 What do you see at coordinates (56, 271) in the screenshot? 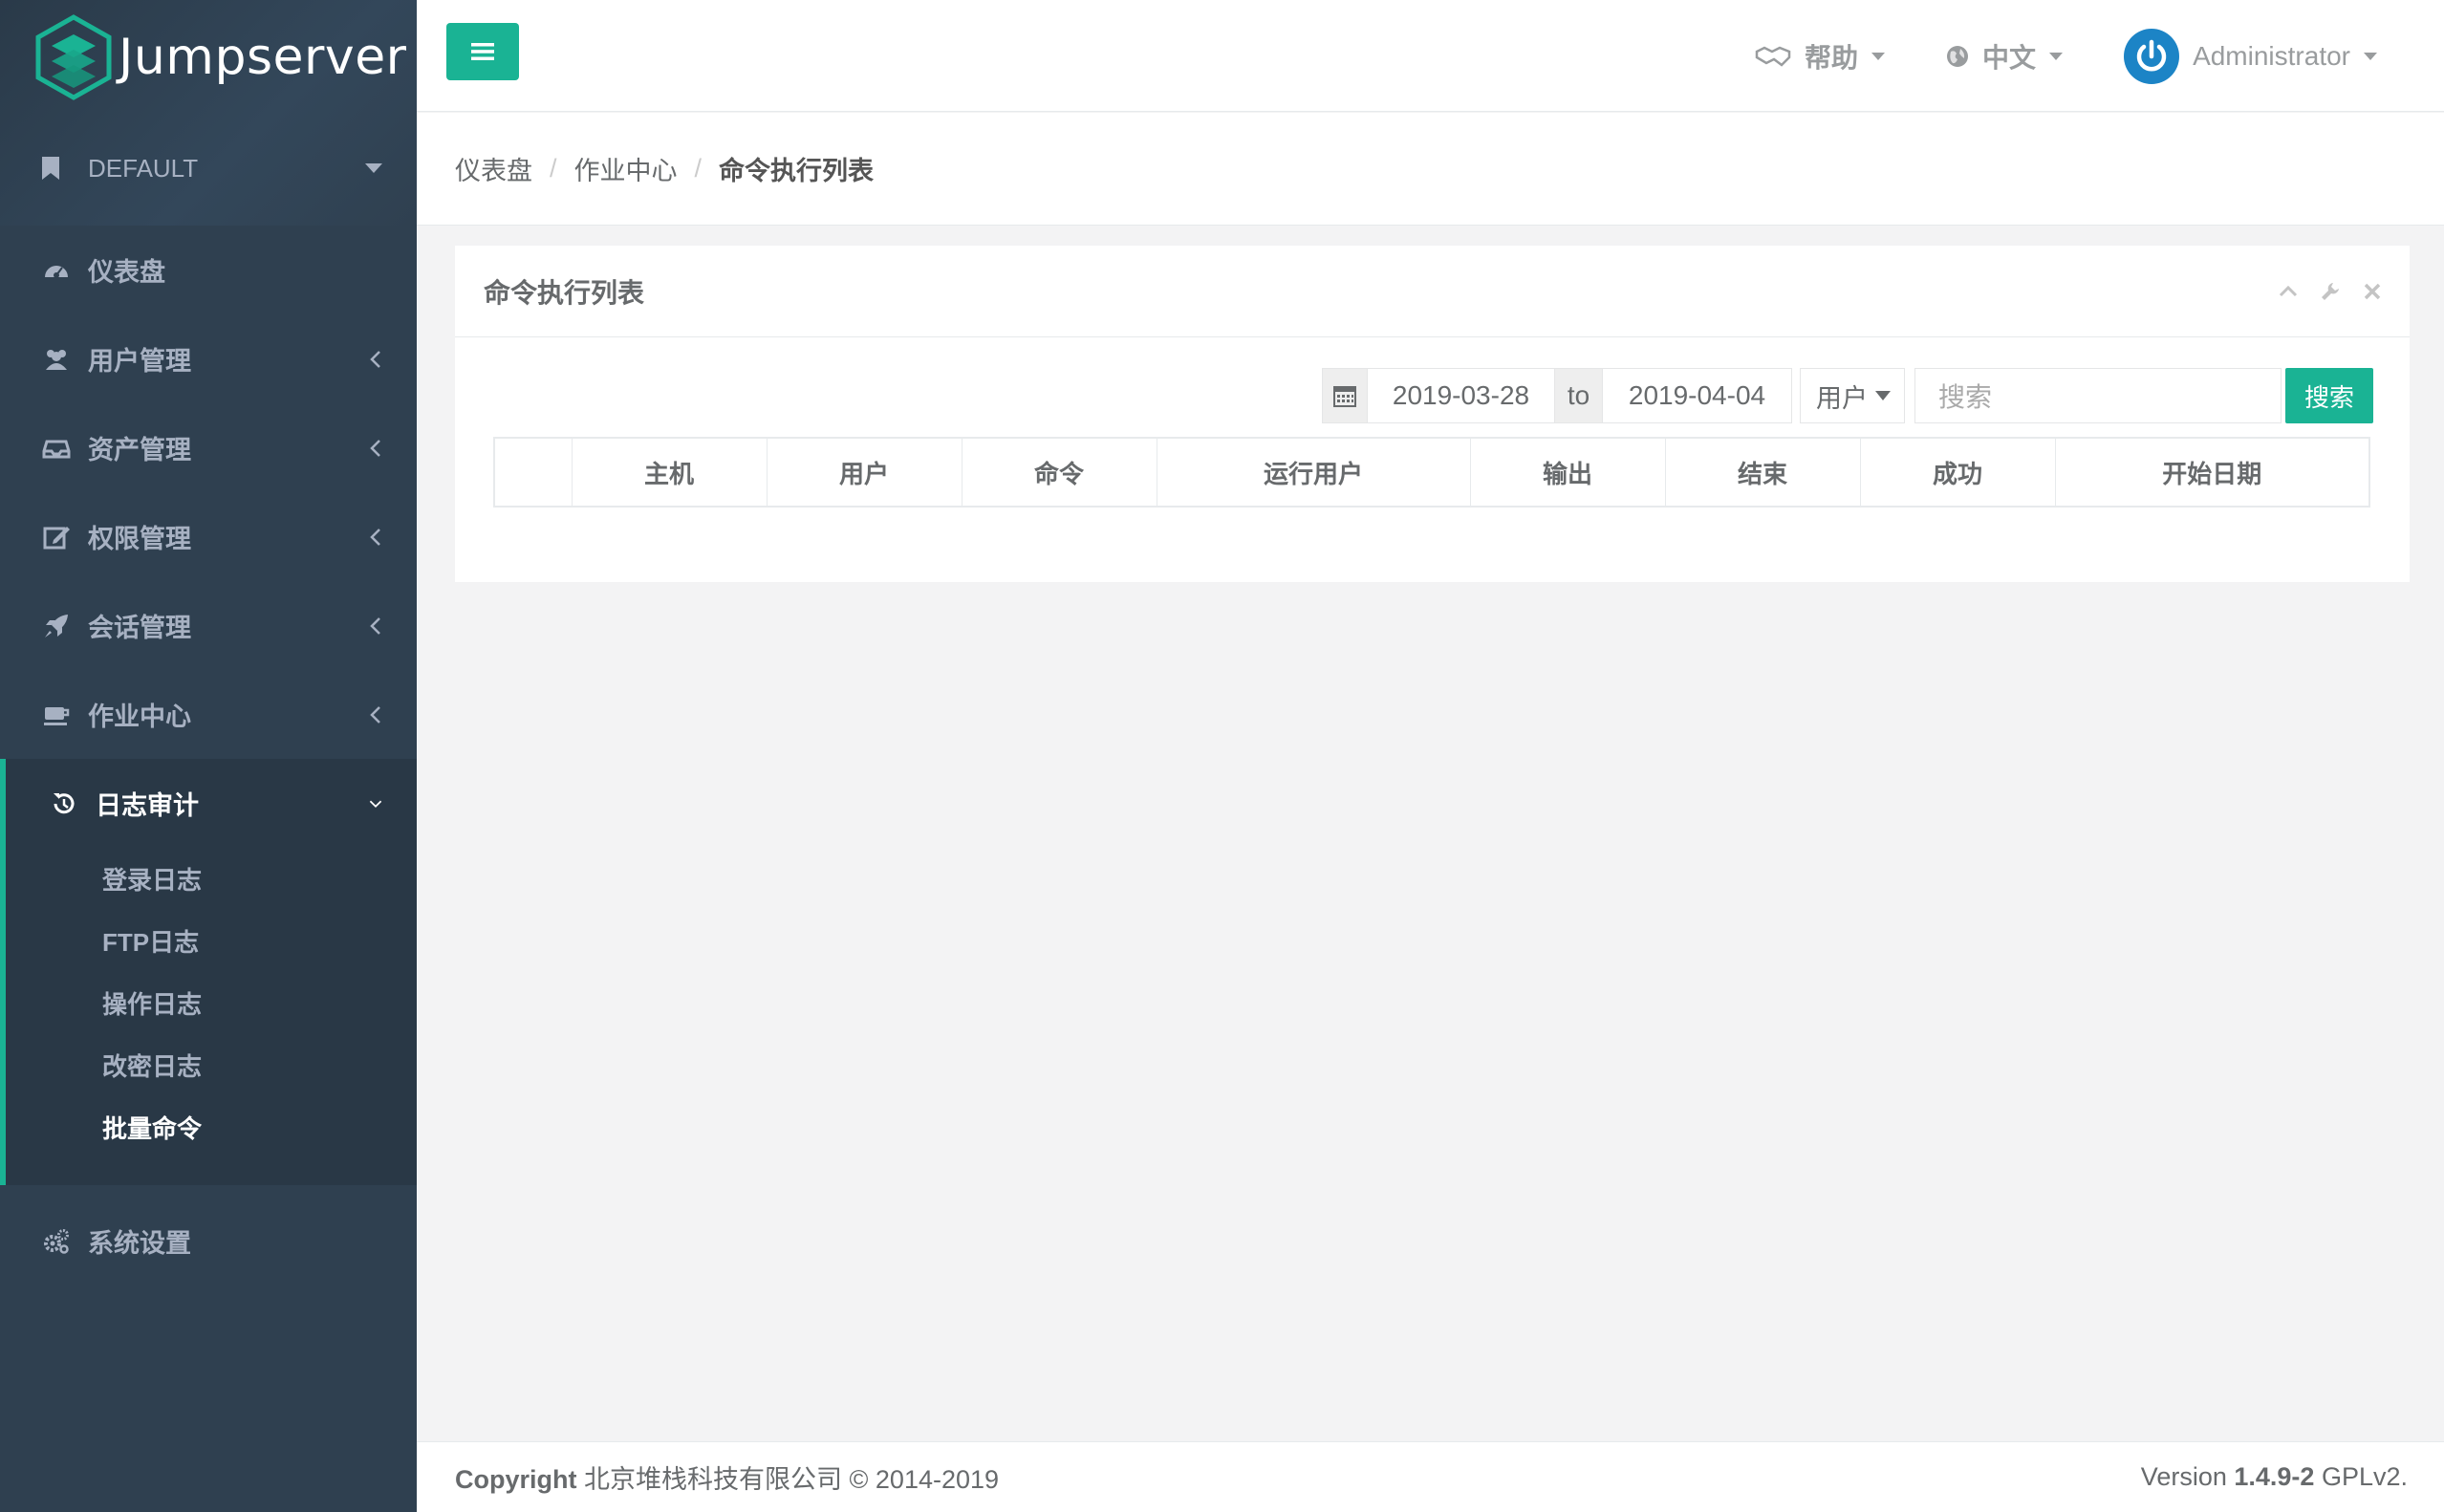
I see `dashboard-icon` at bounding box center [56, 271].